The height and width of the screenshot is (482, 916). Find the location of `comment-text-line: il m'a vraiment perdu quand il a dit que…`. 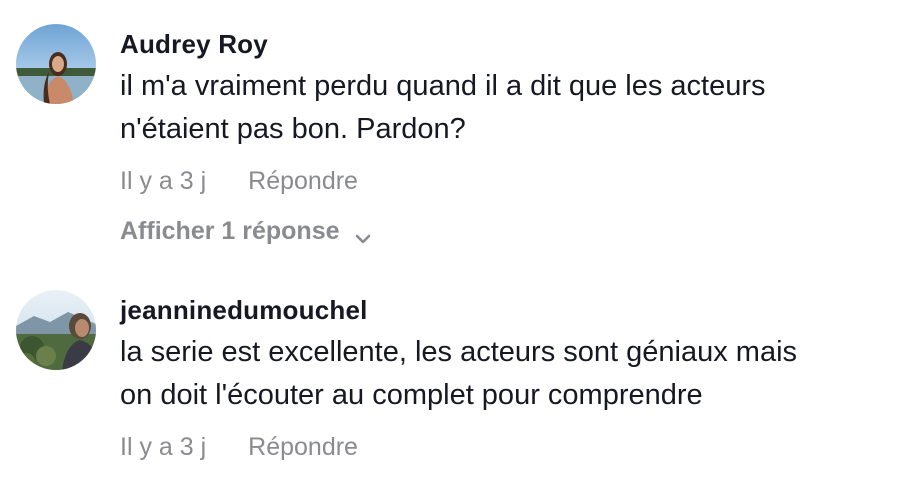

comment-text-line: il m'a vraiment perdu quand il a dit que… is located at coordinates (443, 86).